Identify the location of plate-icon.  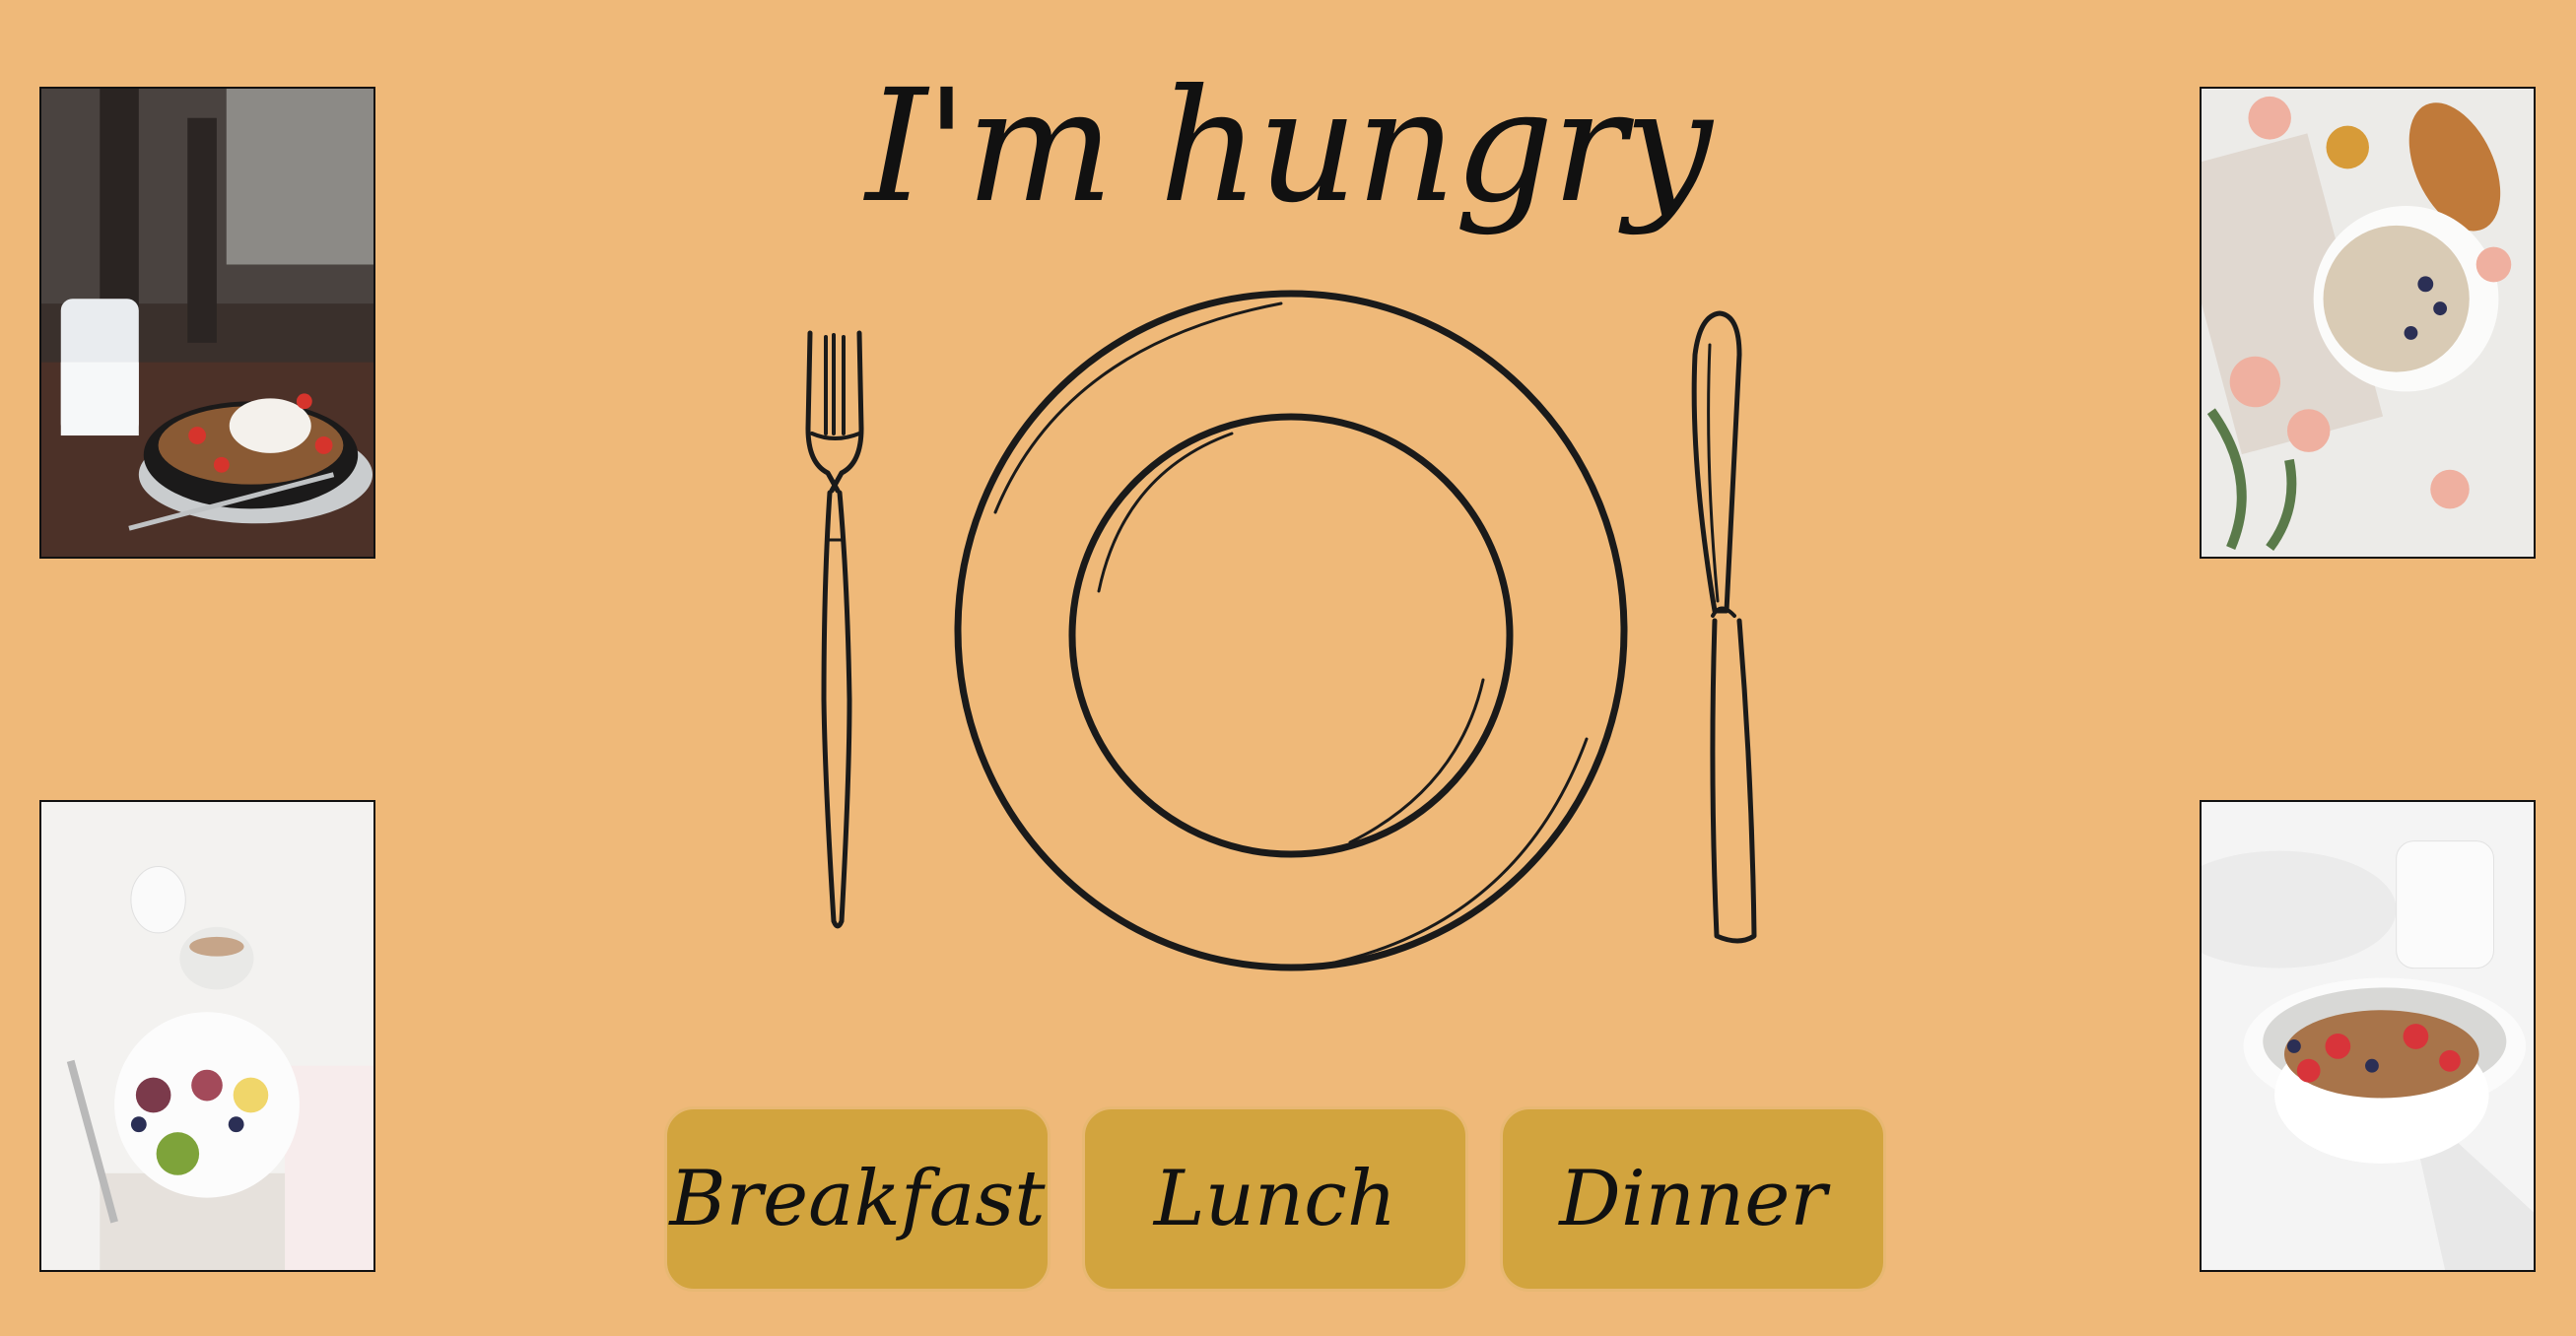
(1291, 630).